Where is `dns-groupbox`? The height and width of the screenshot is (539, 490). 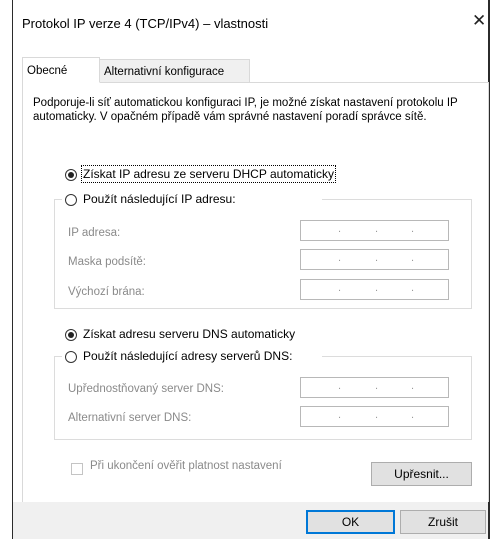
dns-groupbox is located at coordinates (263, 398).